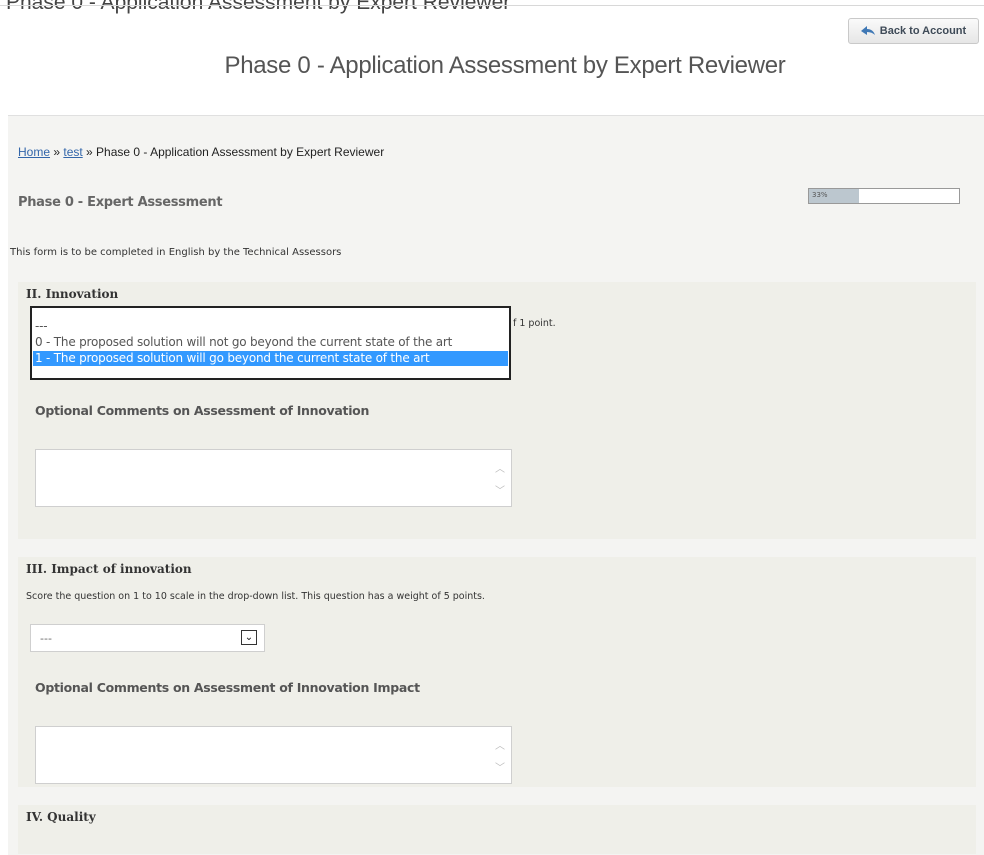 The image size is (984, 855). I want to click on innovation-comments-textarea: ︿ ﹀, so click(273, 478).